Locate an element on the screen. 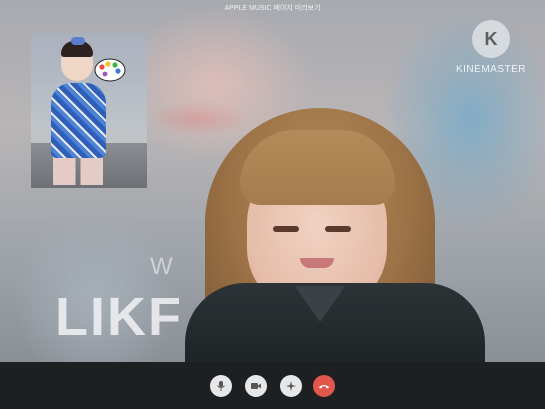 The image size is (545, 409). self-view-thumbnail is located at coordinates (89, 110).